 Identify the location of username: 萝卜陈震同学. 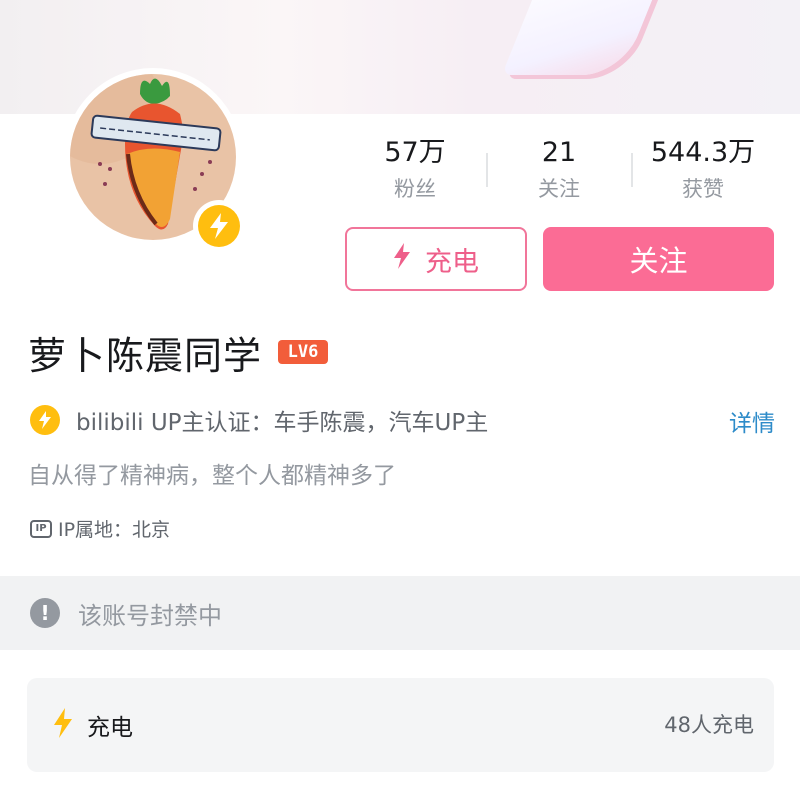
(145, 355).